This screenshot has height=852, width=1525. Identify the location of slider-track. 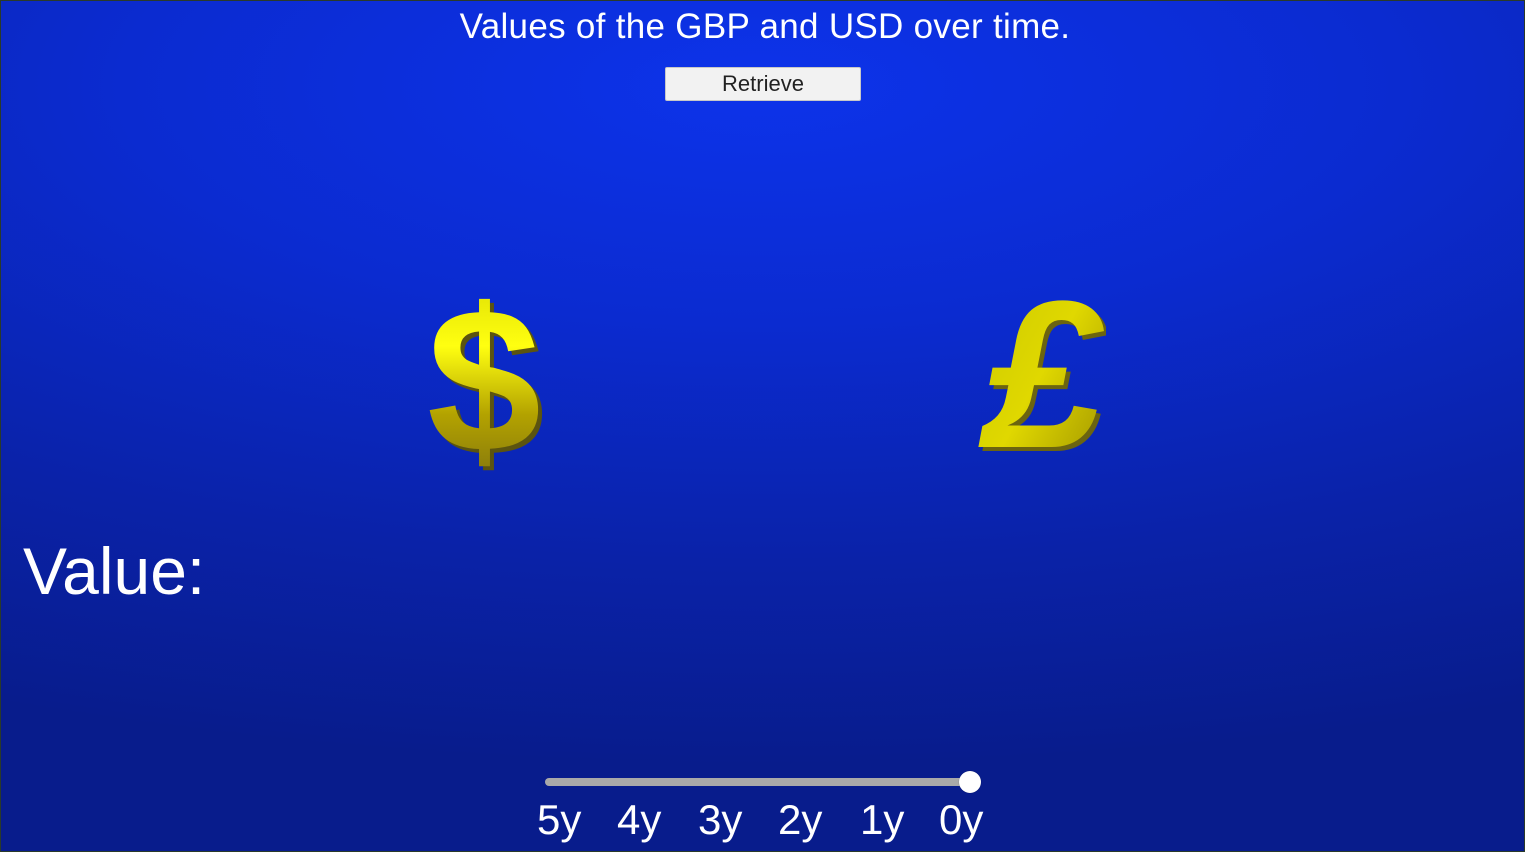
(757, 782).